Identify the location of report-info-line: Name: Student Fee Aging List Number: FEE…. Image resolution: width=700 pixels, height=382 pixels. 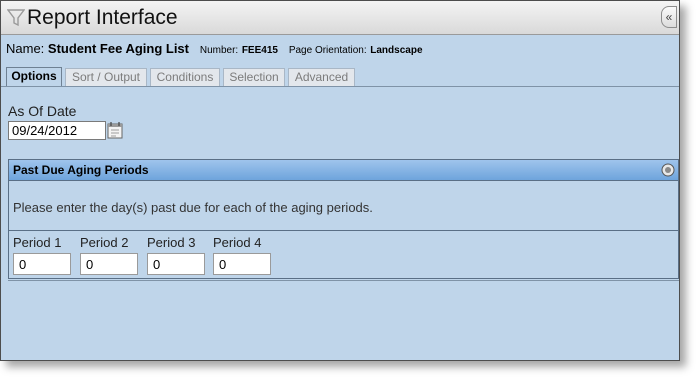
(214, 48).